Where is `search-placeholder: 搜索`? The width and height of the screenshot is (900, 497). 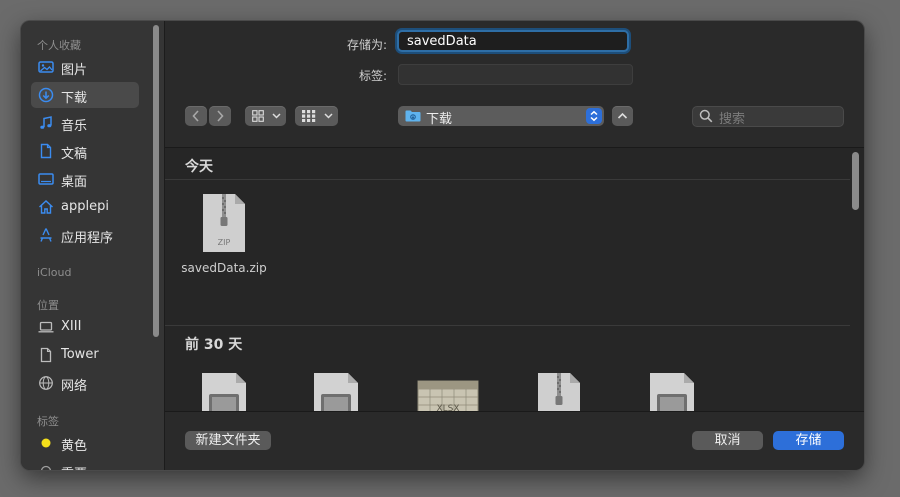
search-placeholder: 搜索 is located at coordinates (732, 119).